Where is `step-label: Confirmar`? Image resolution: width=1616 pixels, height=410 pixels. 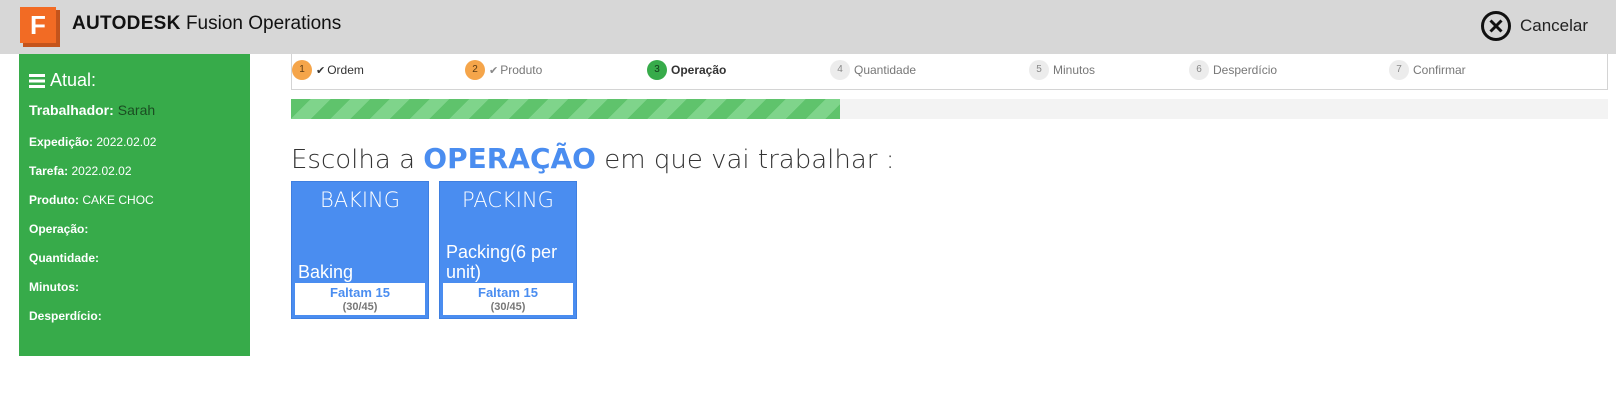 step-label: Confirmar is located at coordinates (1439, 70).